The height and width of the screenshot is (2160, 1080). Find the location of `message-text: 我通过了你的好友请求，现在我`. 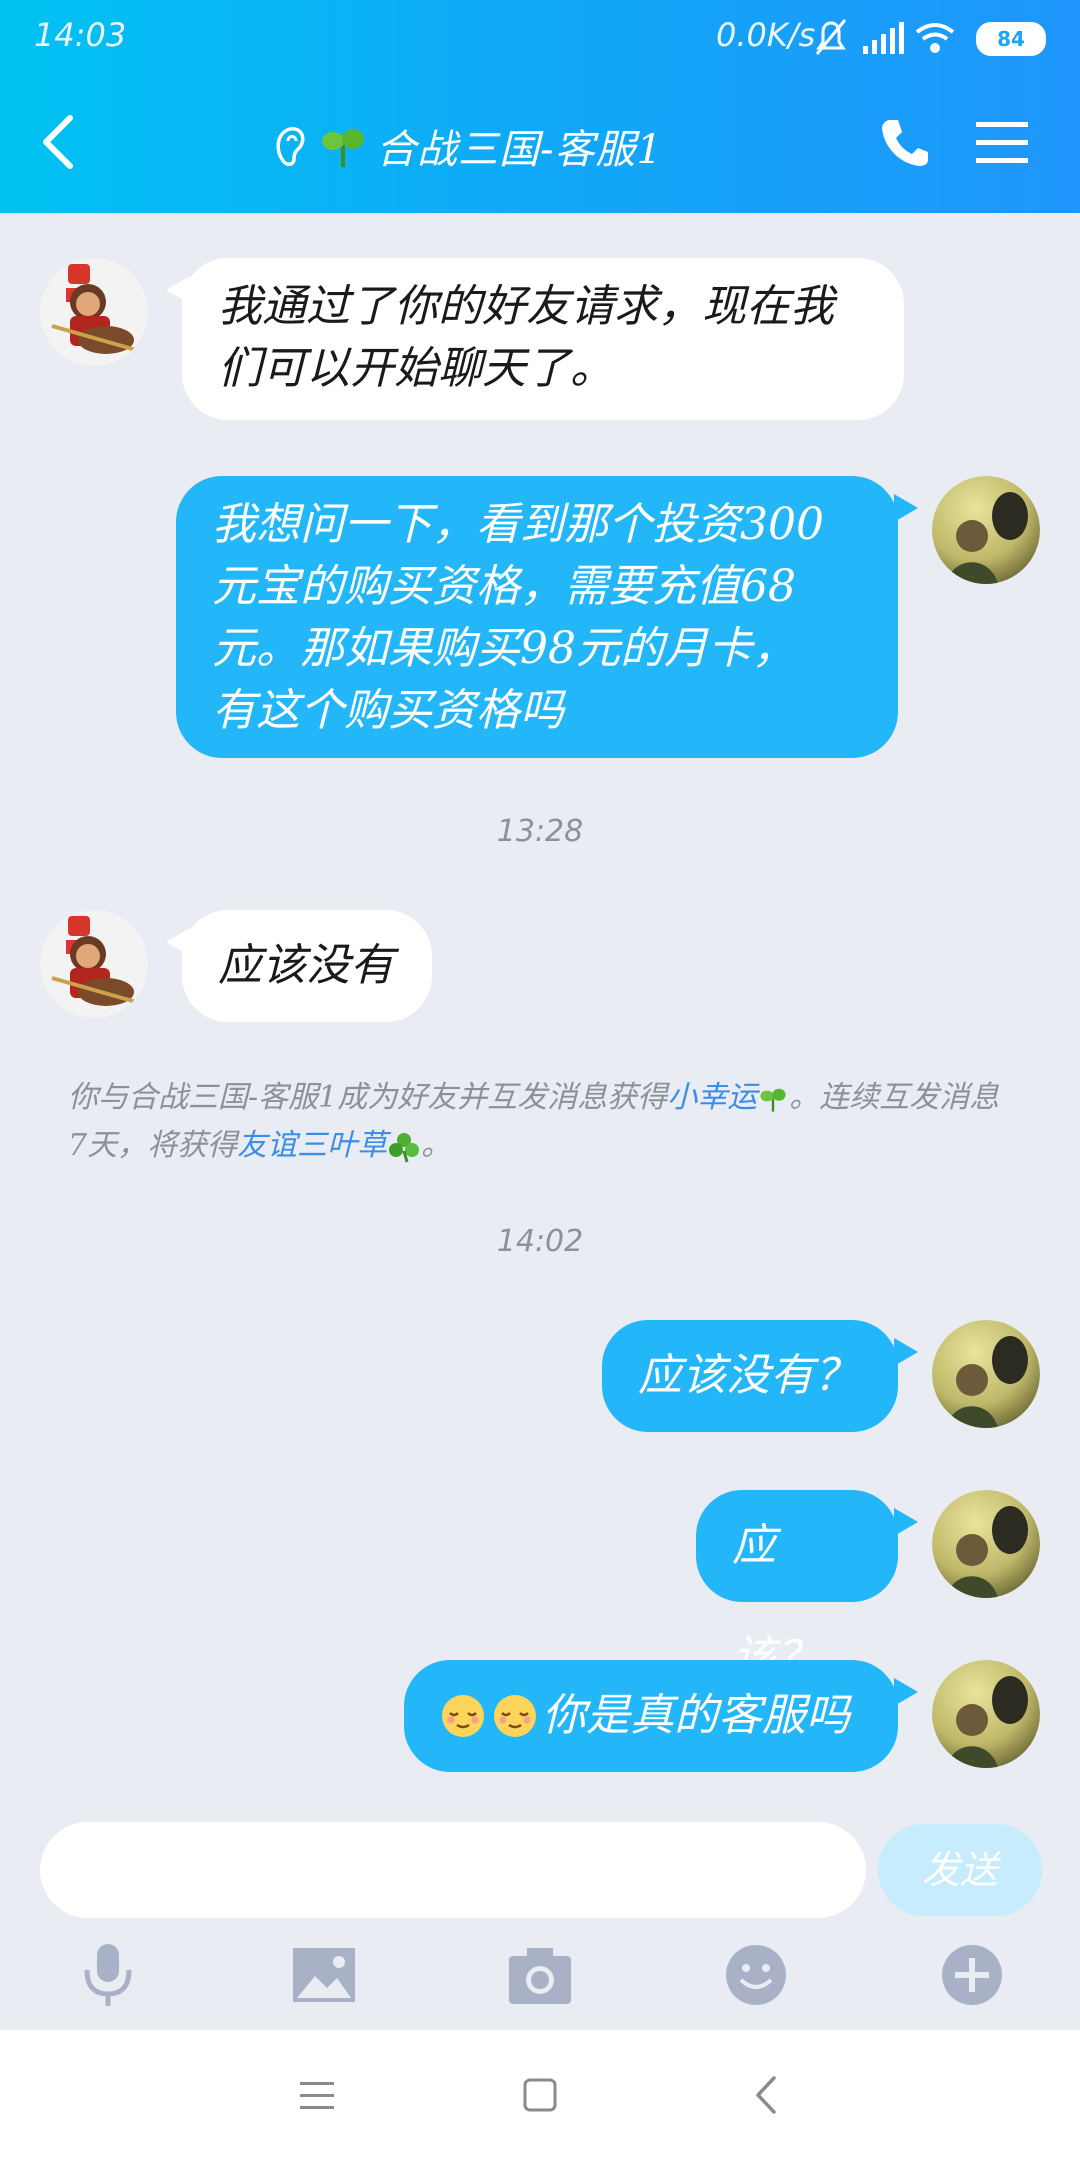

message-text: 我通过了你的好友请求，现在我 is located at coordinates (526, 306).